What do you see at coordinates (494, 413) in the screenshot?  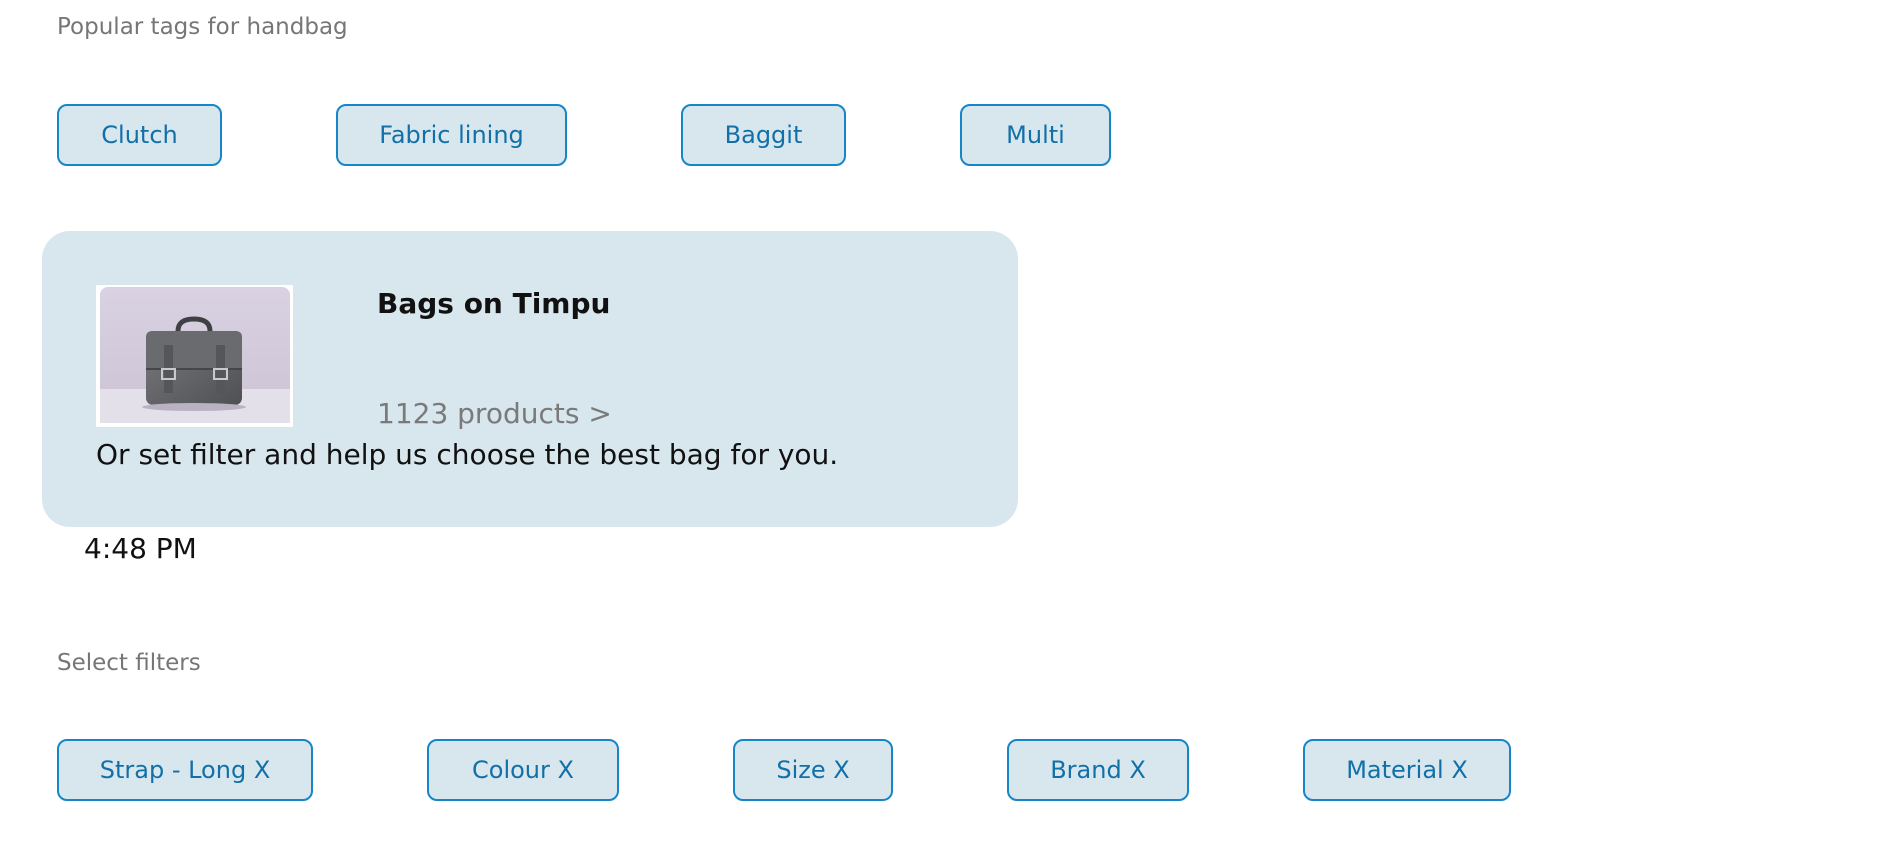 I see `products-count-link: 1123 products >` at bounding box center [494, 413].